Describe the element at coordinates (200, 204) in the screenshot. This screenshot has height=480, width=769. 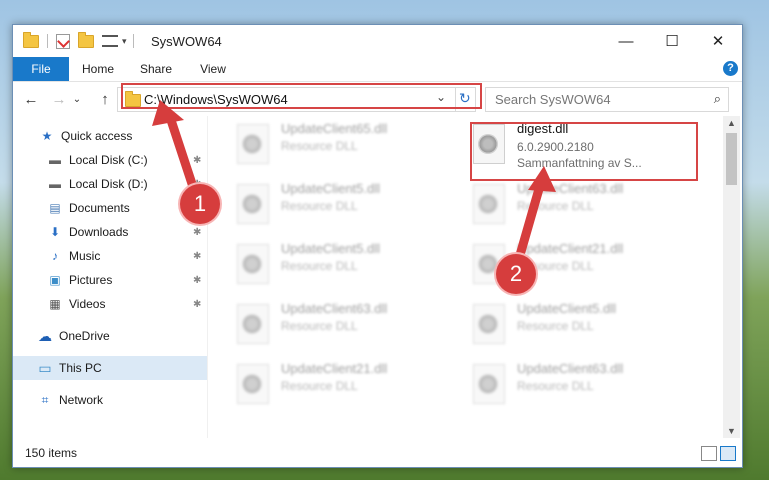
I see `step-badge-1: 1` at that location.